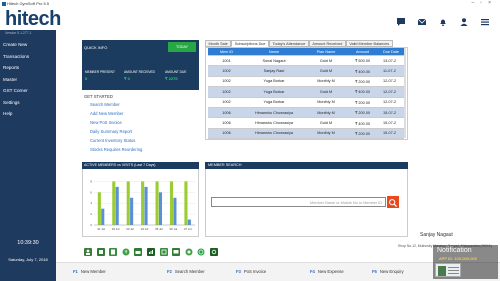 This screenshot has width=500, height=281. I want to click on x-tick-label: 03 Jul, so click(130, 229).